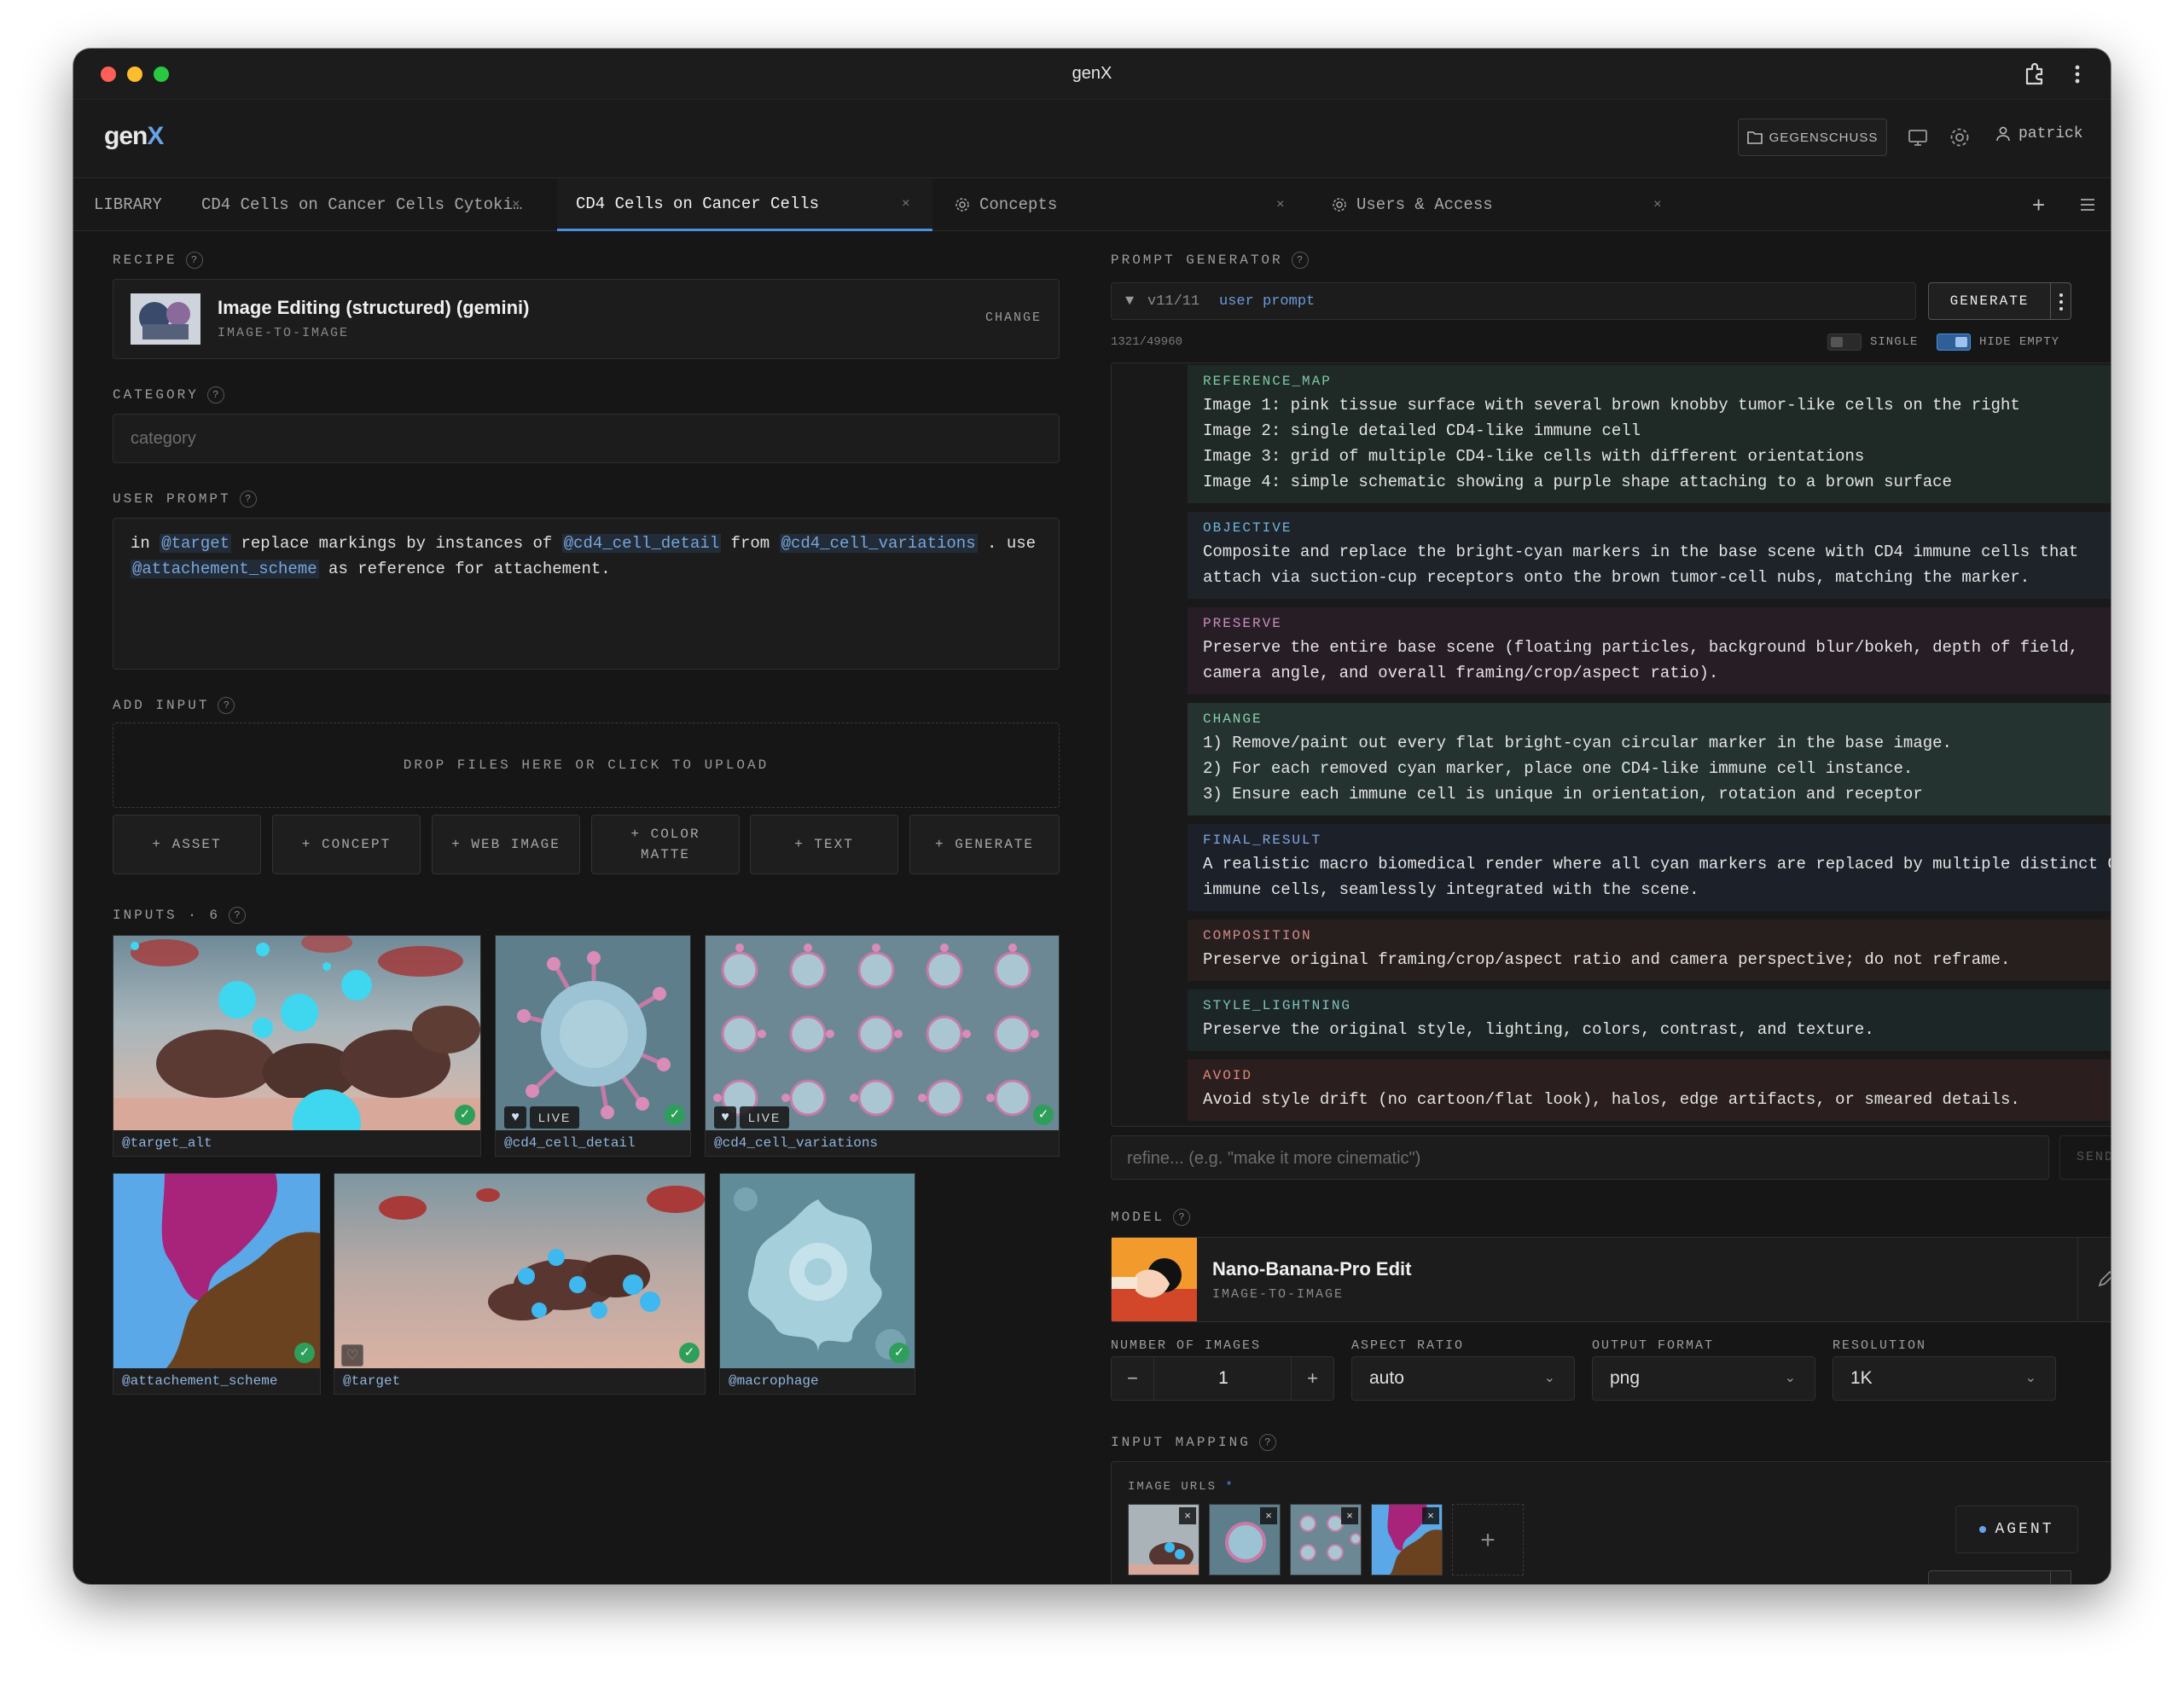  What do you see at coordinates (2034, 74) in the screenshot?
I see `extensions-icon` at bounding box center [2034, 74].